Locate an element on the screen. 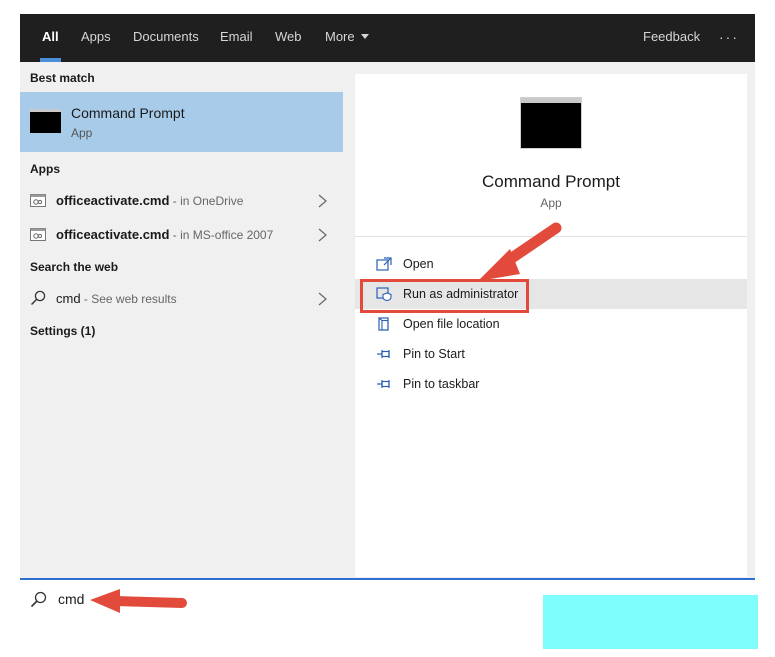 This screenshot has width=775, height=657. action-label: Open file location is located at coordinates (451, 324).